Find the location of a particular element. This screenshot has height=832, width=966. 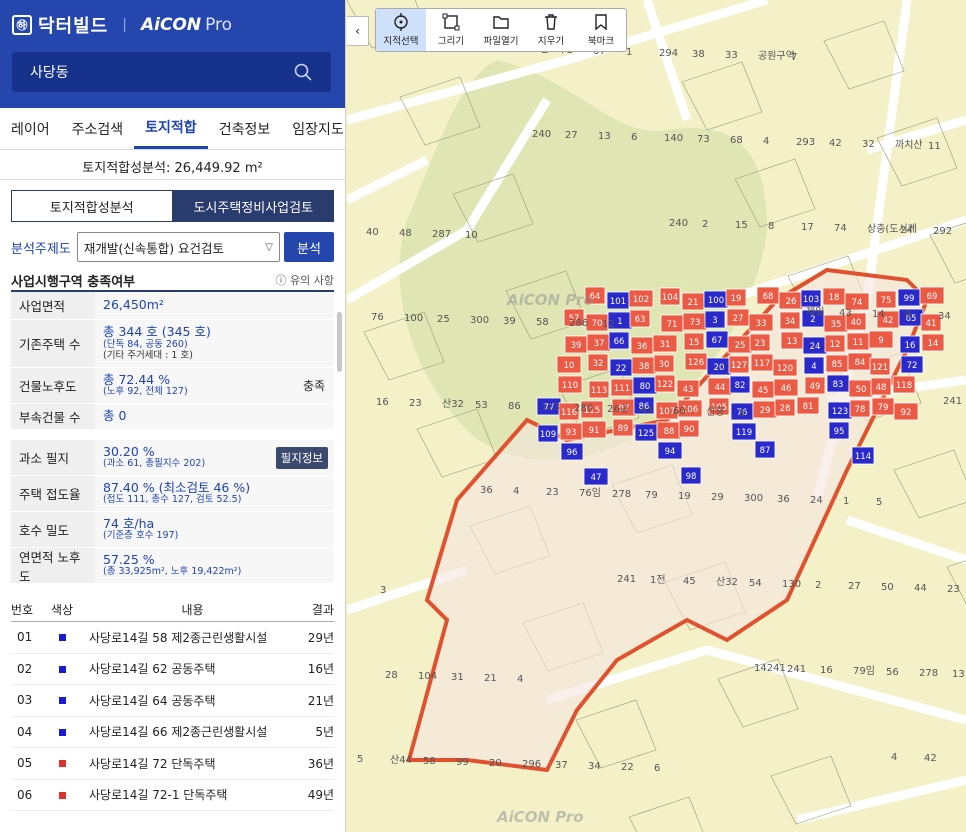

tab-land-suitability: 토지적합 is located at coordinates (171, 128).